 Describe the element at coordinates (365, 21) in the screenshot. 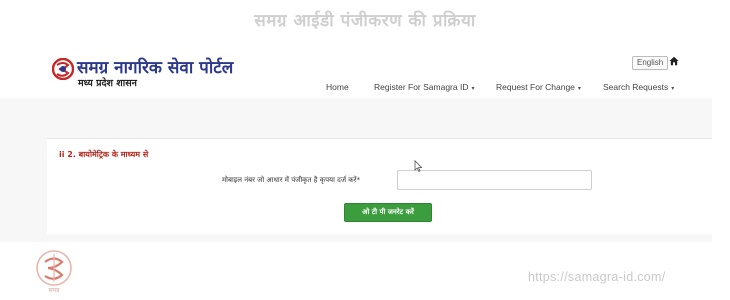

I see `banner-title: समग्र आईडी पंजीकरण की प्रक्रिया` at that location.